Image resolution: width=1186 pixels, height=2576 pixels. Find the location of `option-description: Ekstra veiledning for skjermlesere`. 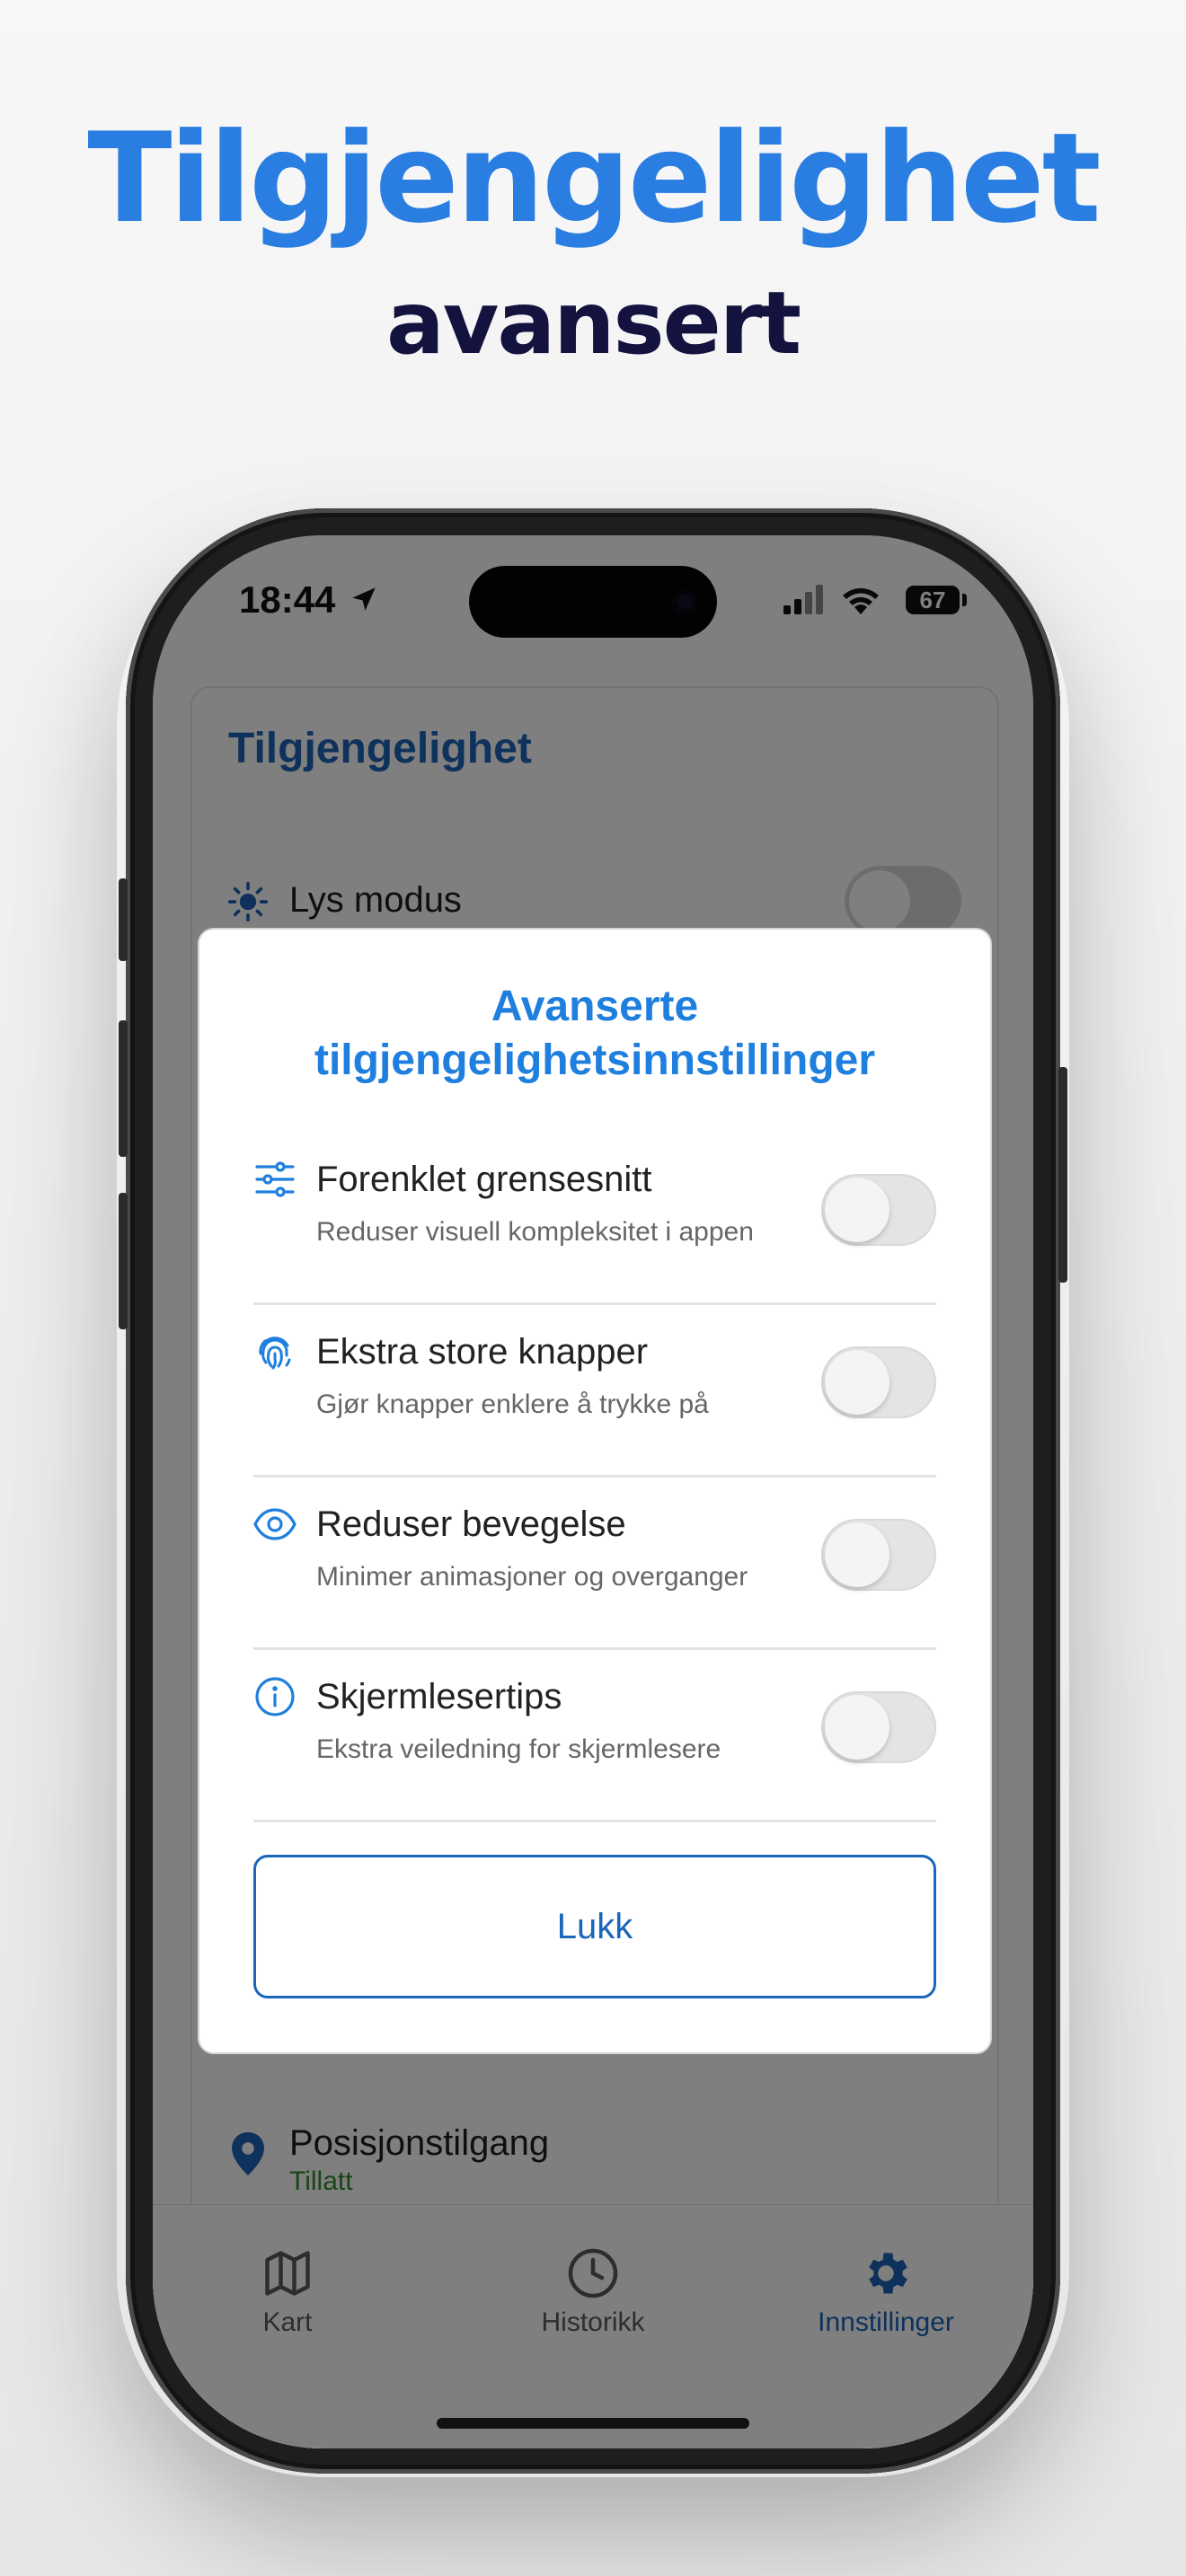

option-description: Ekstra veiledning for skjermlesere is located at coordinates (518, 1749).